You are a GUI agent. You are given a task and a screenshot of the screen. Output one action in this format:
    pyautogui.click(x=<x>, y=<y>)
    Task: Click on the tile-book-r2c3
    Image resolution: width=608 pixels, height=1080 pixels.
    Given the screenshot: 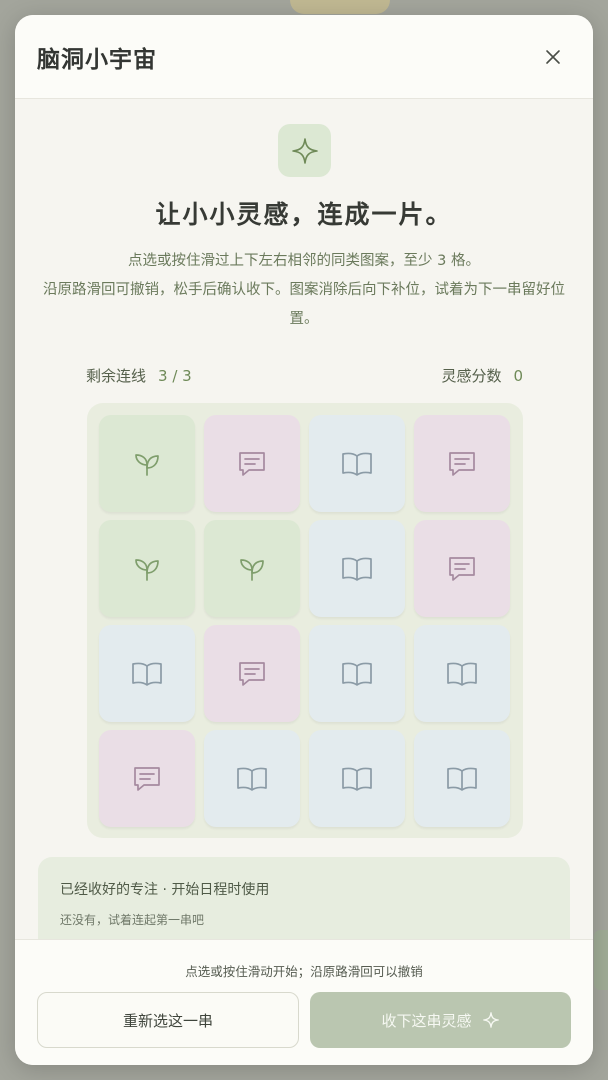 What is the action you would take?
    pyautogui.click(x=357, y=568)
    